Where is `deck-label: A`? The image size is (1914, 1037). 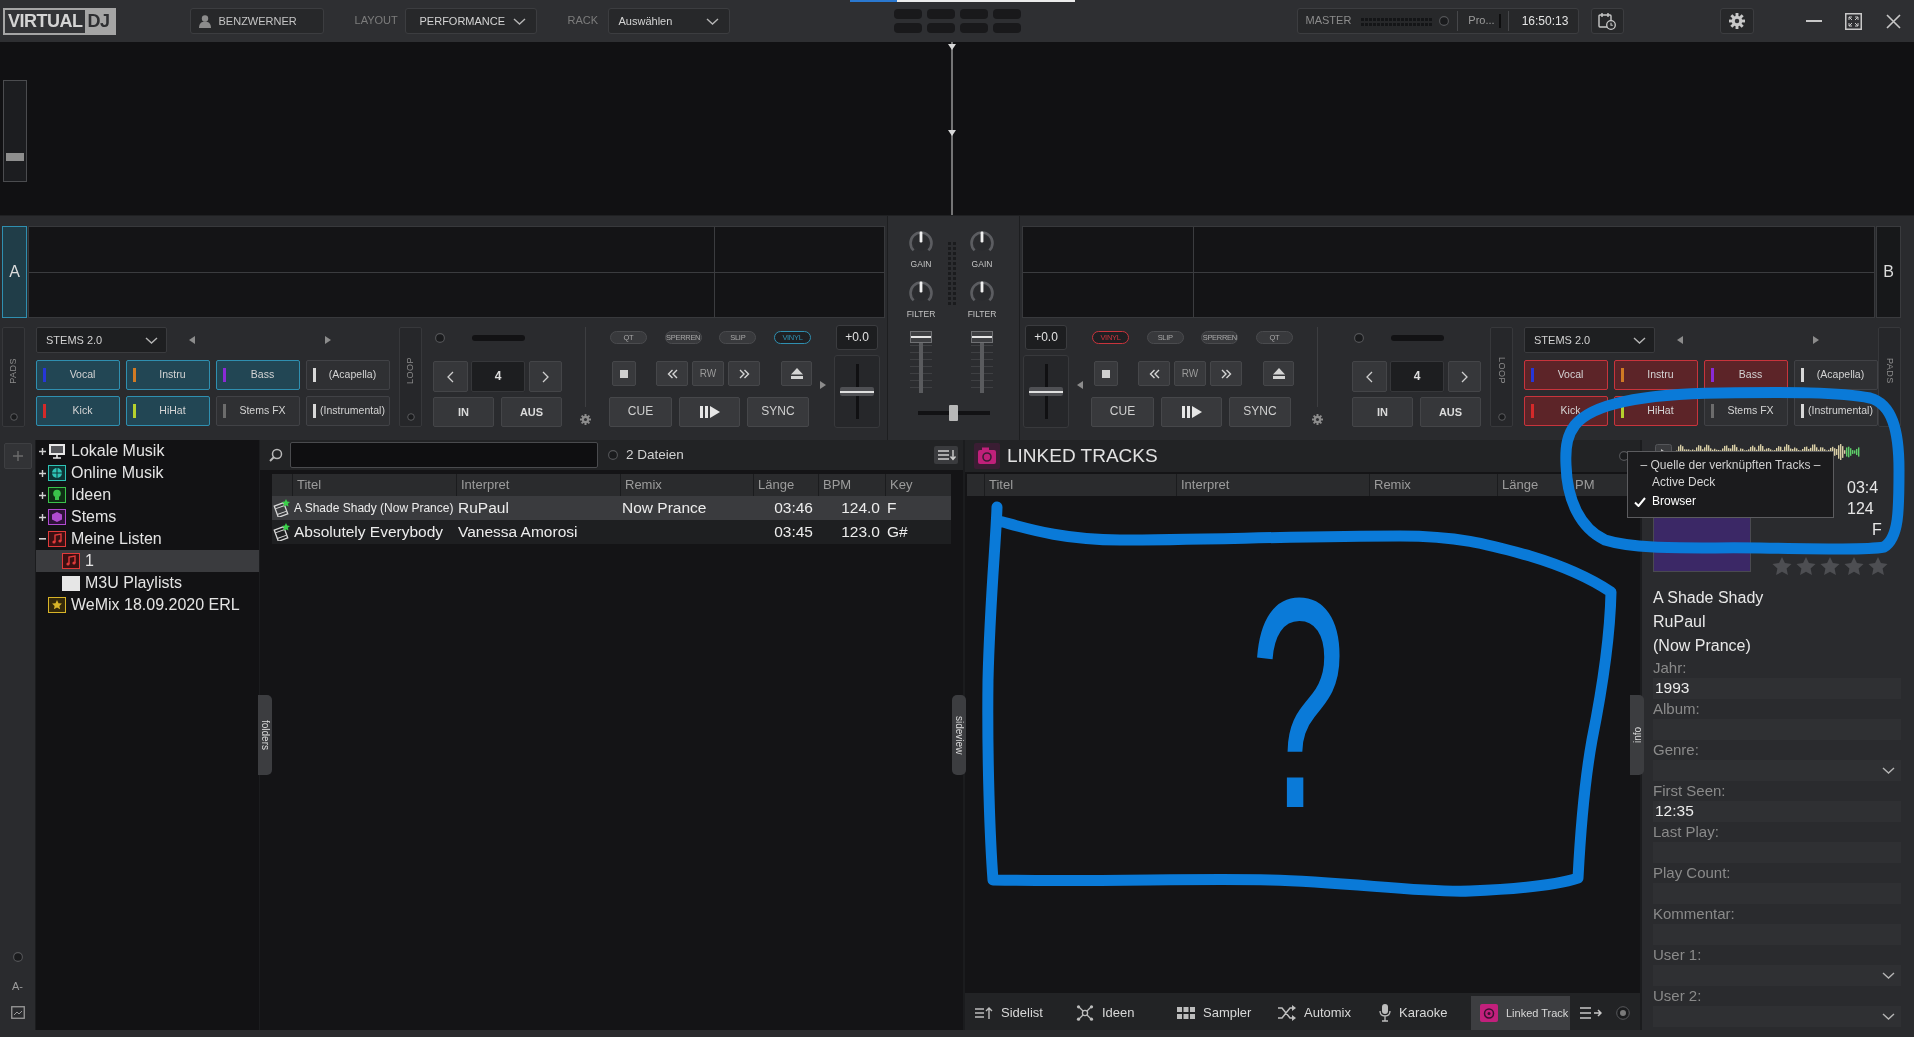 deck-label: A is located at coordinates (14, 272).